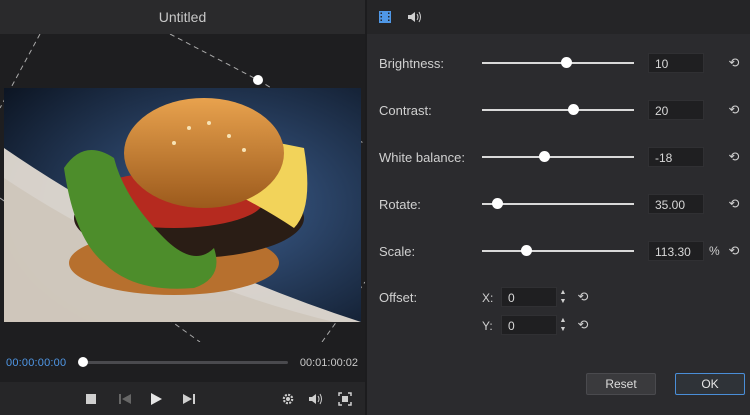  Describe the element at coordinates (83, 362) in the screenshot. I see `seek-knob` at that location.